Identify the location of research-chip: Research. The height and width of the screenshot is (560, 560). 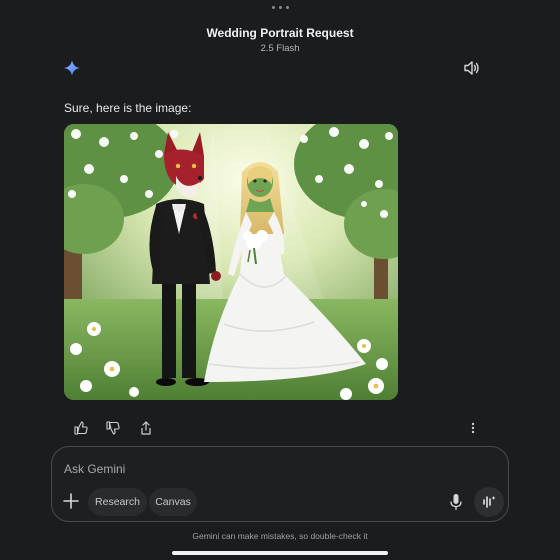
(117, 502).